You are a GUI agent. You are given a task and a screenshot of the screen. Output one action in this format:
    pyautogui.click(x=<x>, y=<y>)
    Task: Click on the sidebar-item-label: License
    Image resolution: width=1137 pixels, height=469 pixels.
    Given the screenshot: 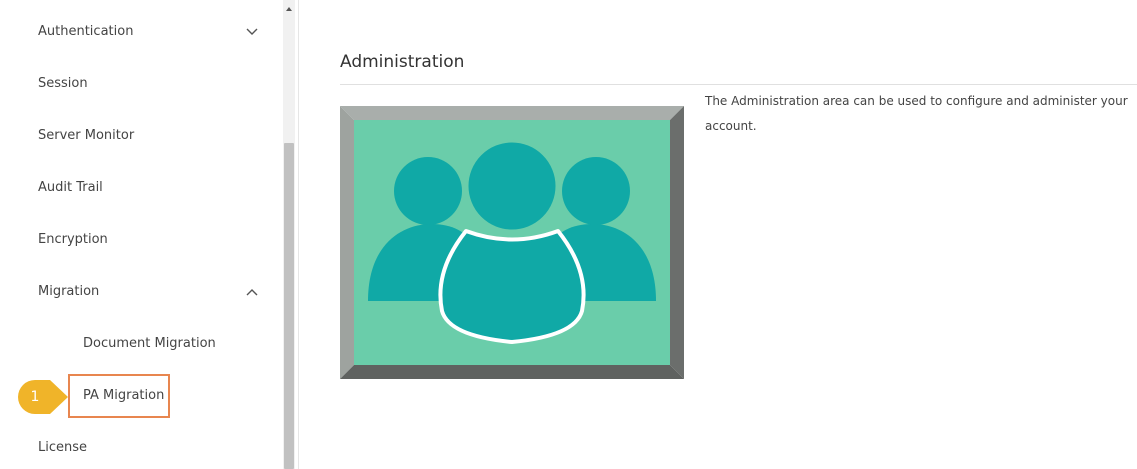 What is the action you would take?
    pyautogui.click(x=63, y=447)
    